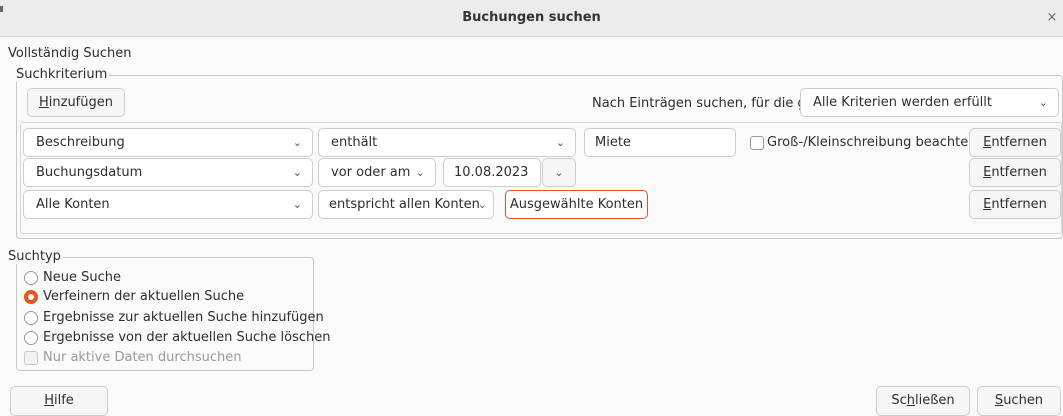 This screenshot has height=416, width=1063. What do you see at coordinates (935, 400) in the screenshot?
I see `close-label: ließen` at bounding box center [935, 400].